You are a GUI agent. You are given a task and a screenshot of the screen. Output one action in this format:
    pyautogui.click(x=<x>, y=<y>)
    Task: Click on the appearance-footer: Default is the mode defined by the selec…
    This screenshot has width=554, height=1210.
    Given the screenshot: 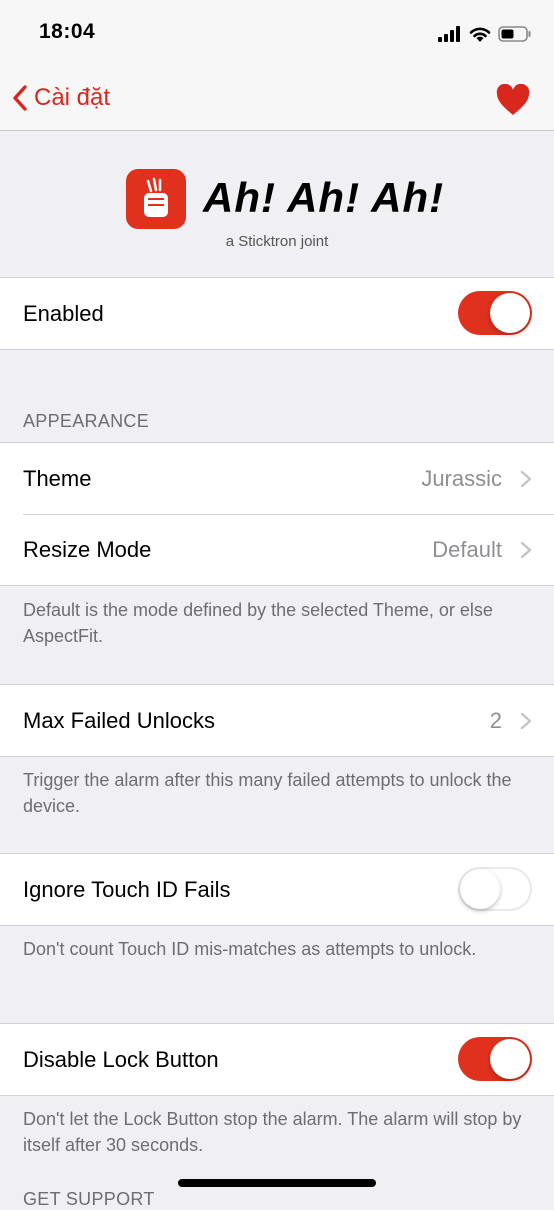 What is the action you would take?
    pyautogui.click(x=258, y=623)
    